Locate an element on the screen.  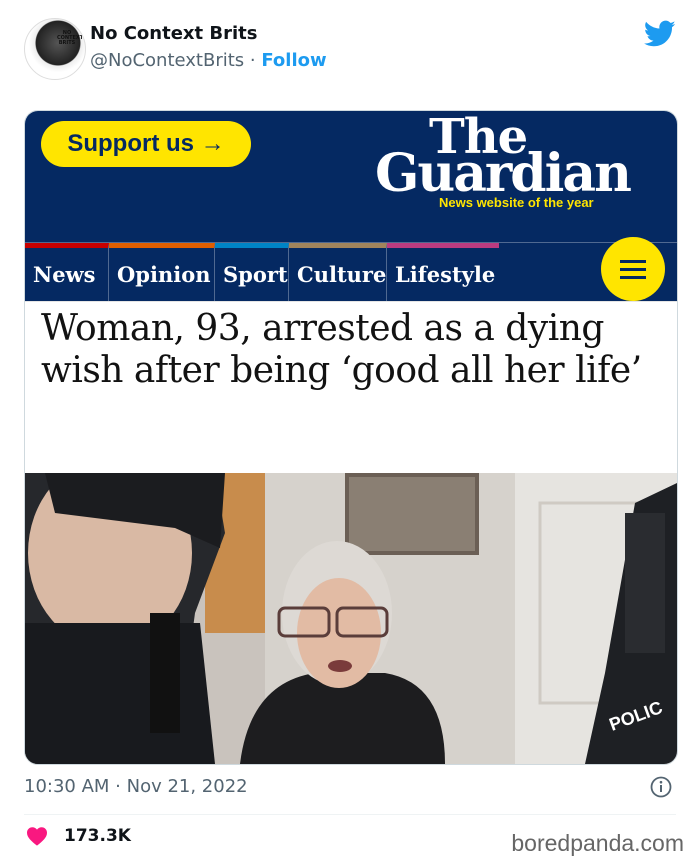
handle-line: @NoContextBrits · Follow is located at coordinates (208, 60).